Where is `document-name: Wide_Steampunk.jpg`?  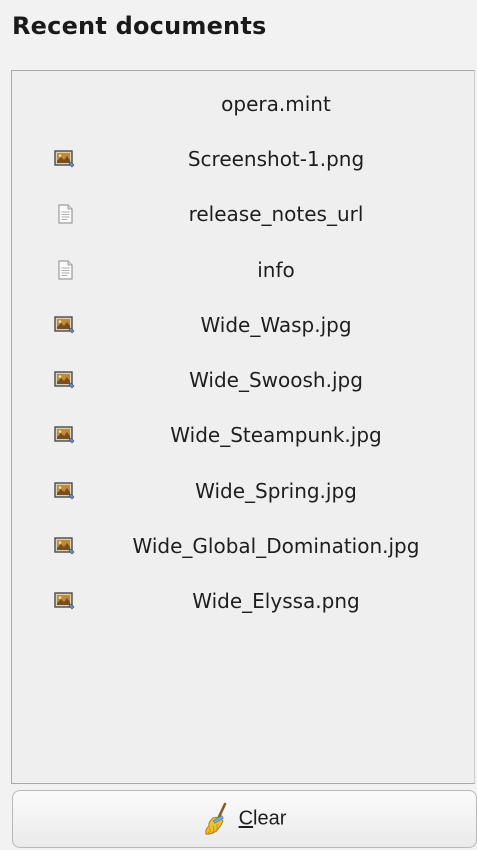
document-name: Wide_Steampunk.jpg is located at coordinates (276, 435).